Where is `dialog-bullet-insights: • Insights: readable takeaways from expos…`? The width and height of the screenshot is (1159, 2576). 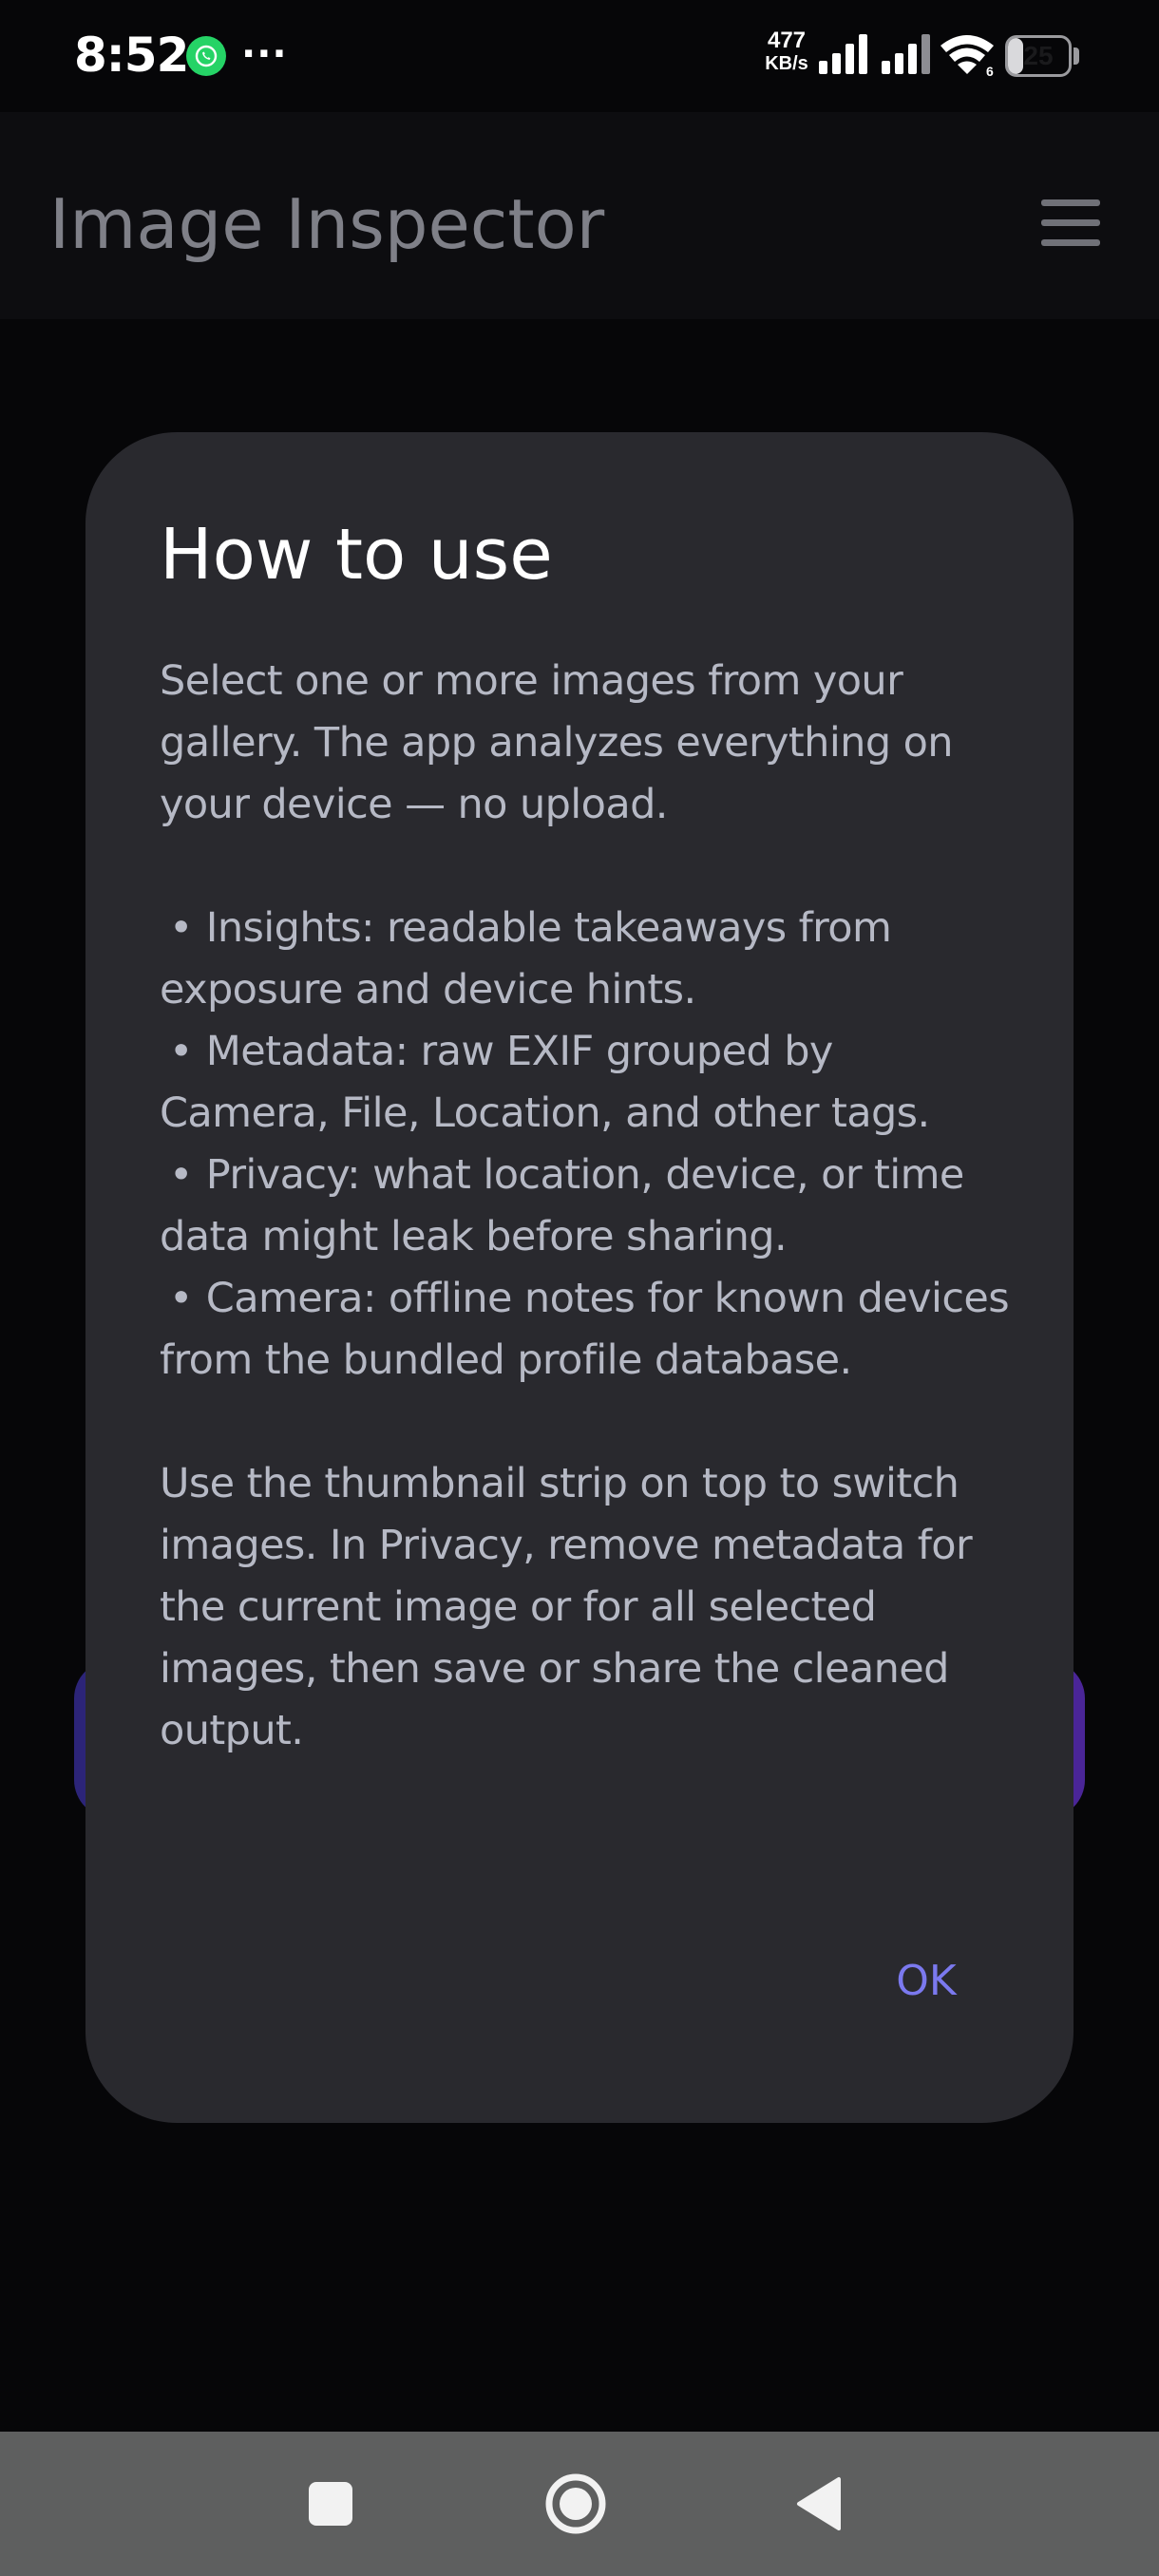 dialog-bullet-insights: • Insights: readable takeaways from expos… is located at coordinates (587, 959).